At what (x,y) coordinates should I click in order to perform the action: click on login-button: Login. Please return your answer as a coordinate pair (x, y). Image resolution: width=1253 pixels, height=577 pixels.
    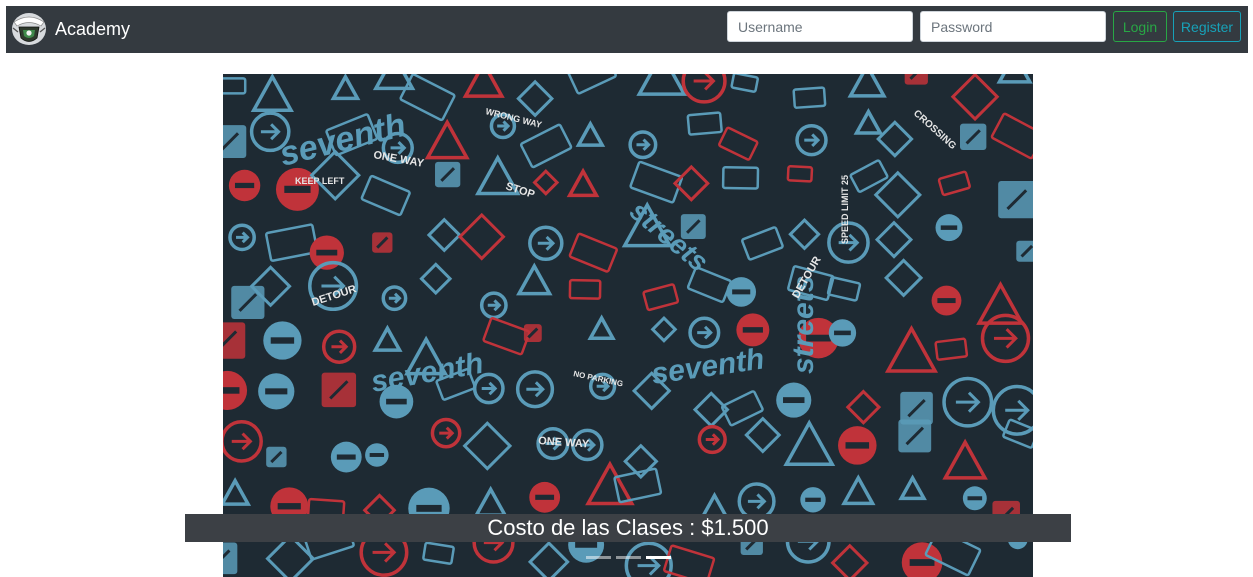
    Looking at the image, I should click on (1140, 26).